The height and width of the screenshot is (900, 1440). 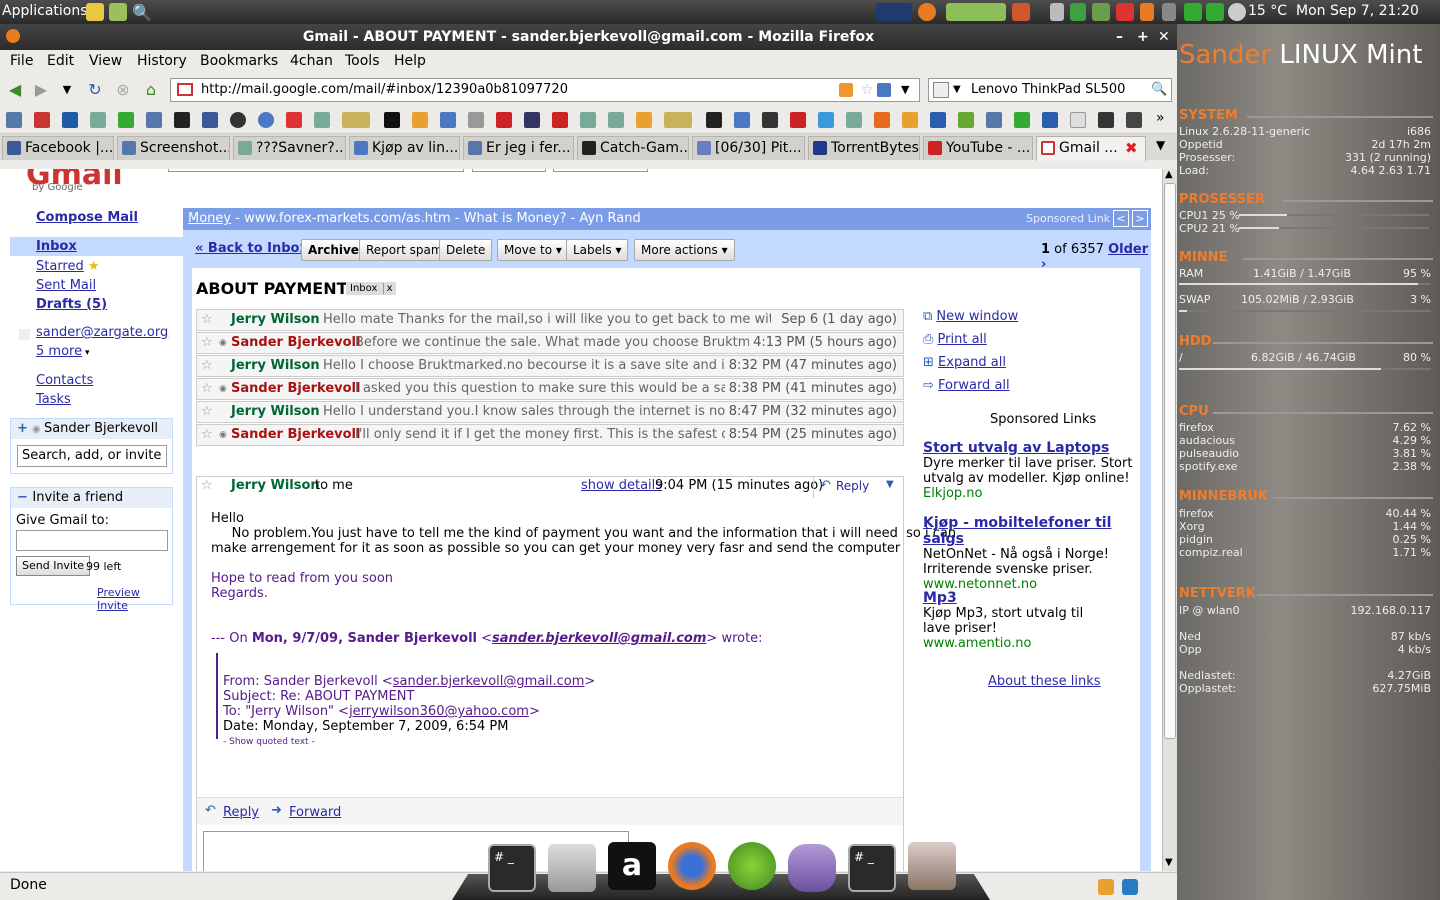 I want to click on menu-history: History, so click(x=162, y=61).